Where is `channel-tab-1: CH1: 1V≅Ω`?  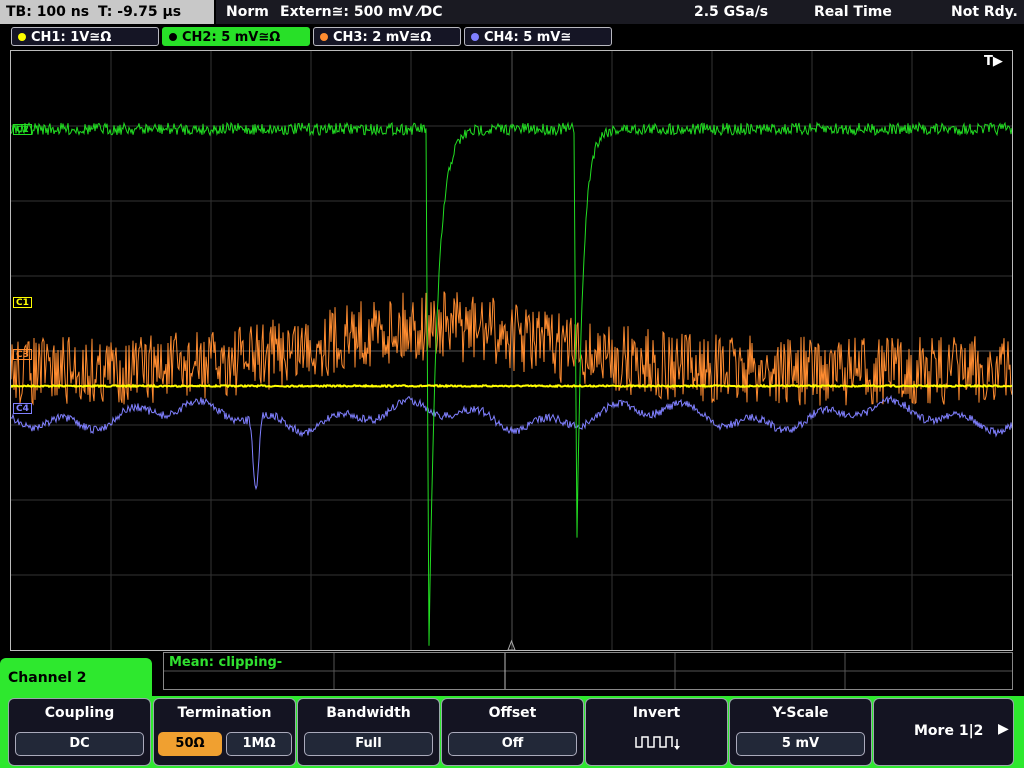
channel-tab-1: CH1: 1V≅Ω is located at coordinates (85, 36).